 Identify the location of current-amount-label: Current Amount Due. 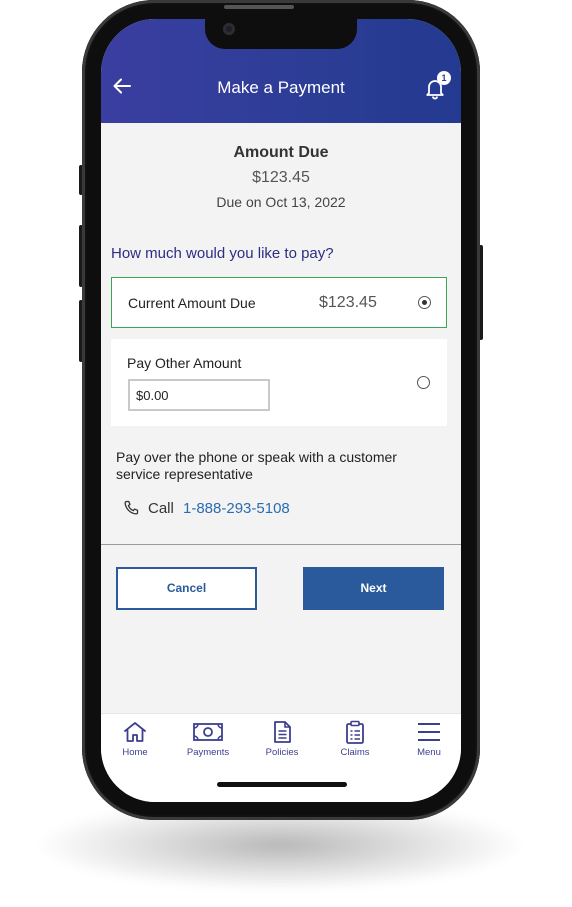
(192, 303).